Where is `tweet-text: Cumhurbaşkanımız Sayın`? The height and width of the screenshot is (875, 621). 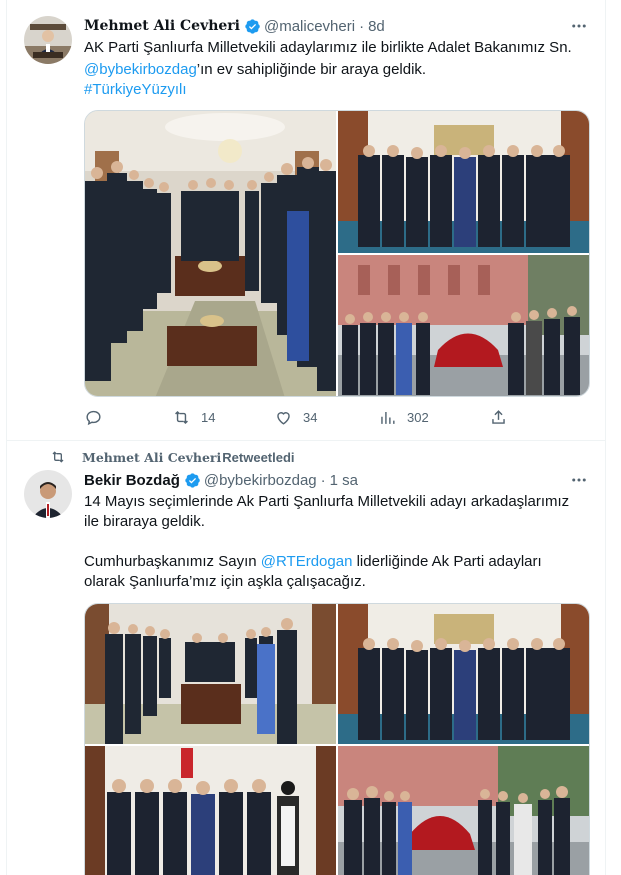 tweet-text: Cumhurbaşkanımız Sayın is located at coordinates (172, 561).